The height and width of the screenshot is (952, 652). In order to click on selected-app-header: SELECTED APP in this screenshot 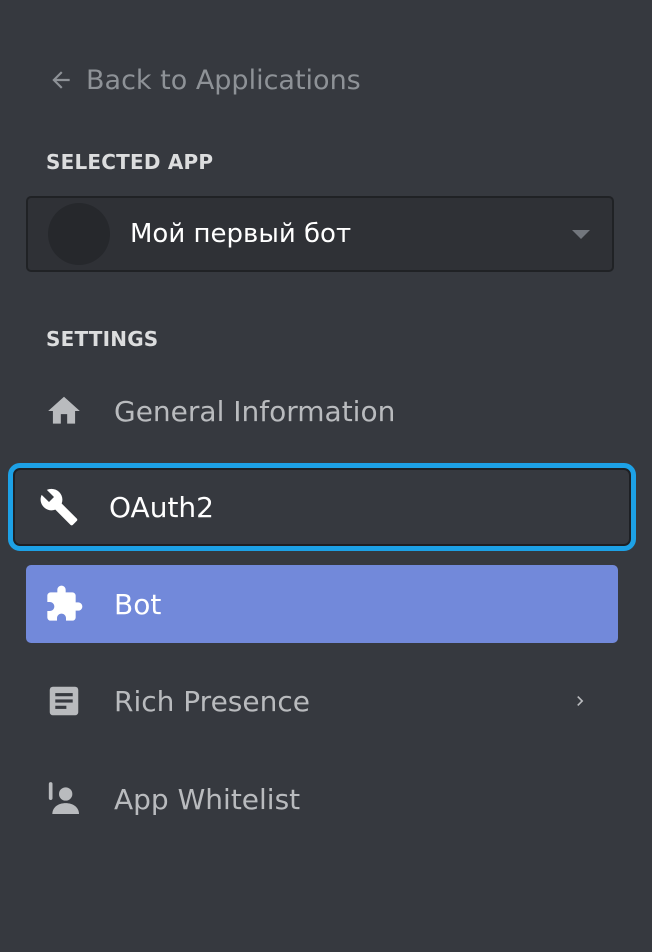, I will do `click(130, 162)`.